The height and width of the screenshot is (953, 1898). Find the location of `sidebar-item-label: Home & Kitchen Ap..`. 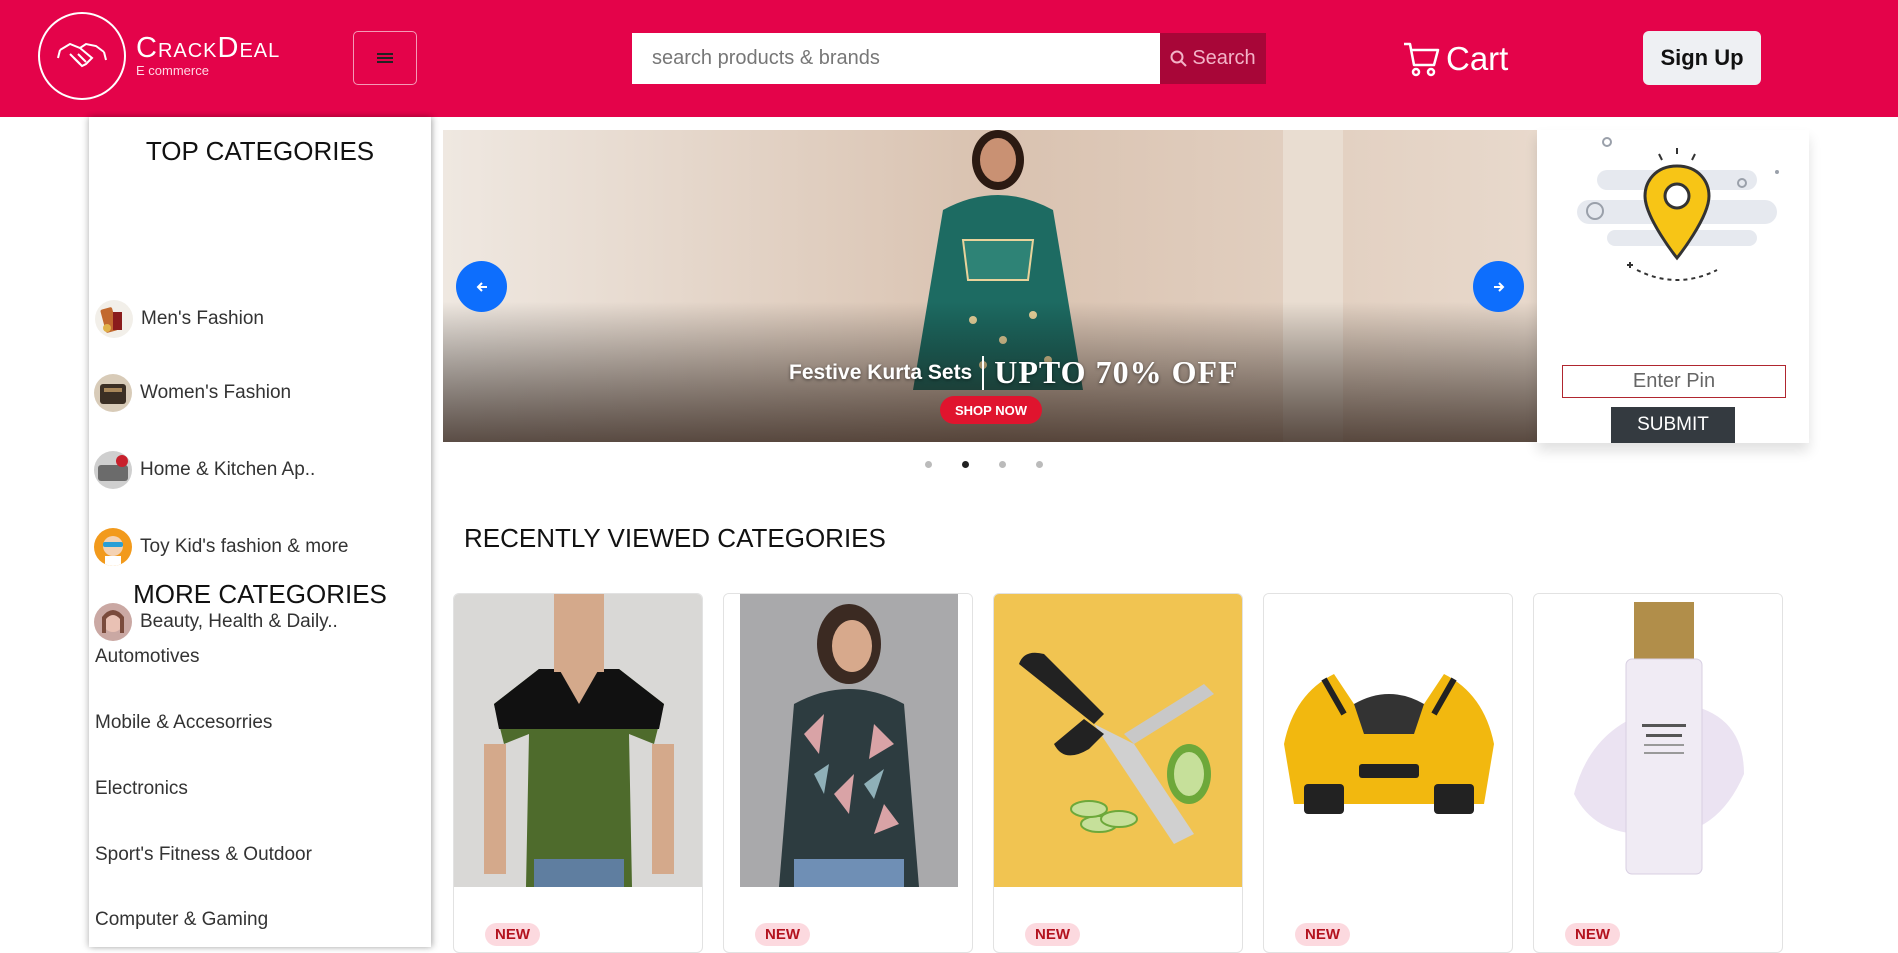

sidebar-item-label: Home & Kitchen Ap.. is located at coordinates (228, 469).